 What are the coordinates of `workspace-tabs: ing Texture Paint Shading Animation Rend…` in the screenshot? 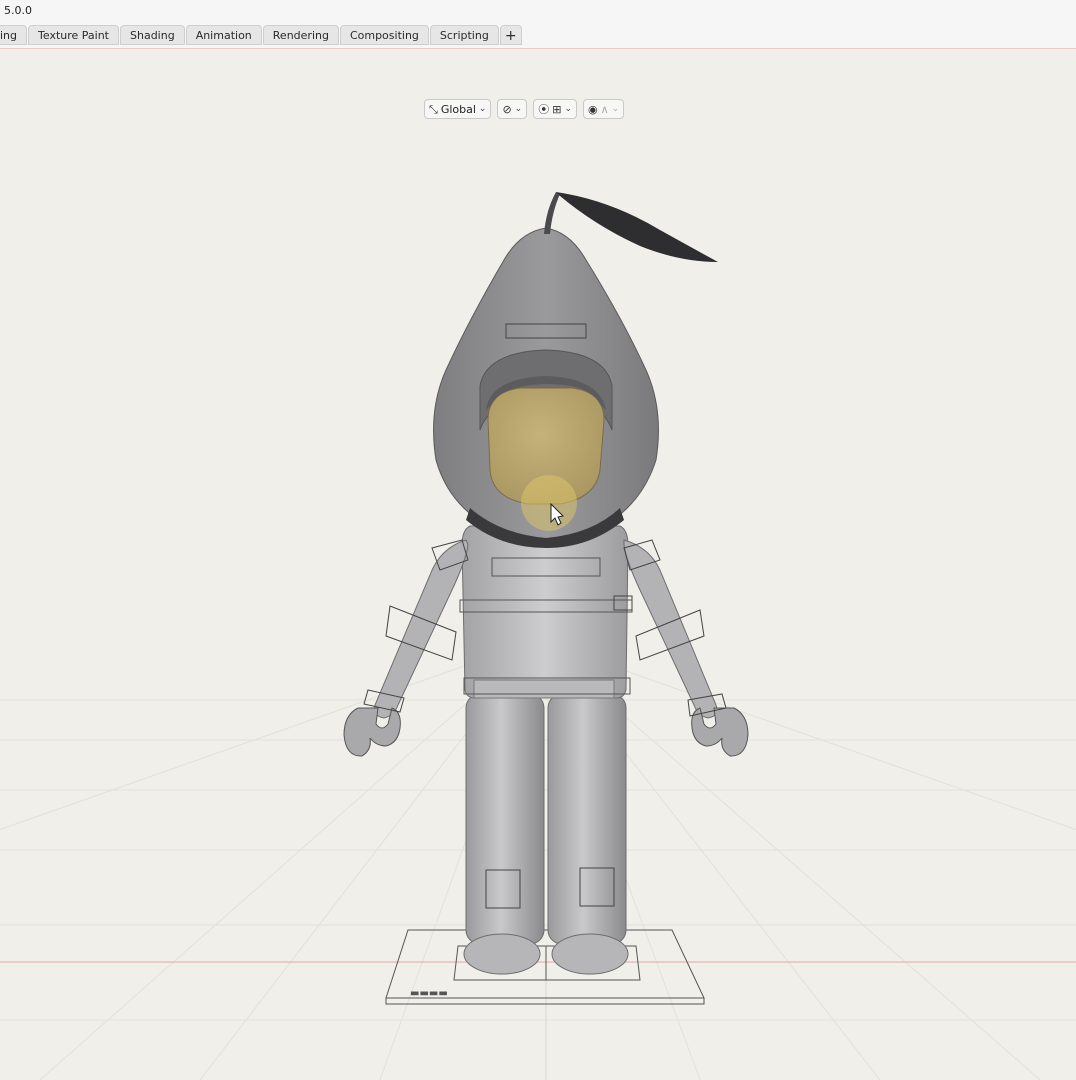 It's located at (261, 35).